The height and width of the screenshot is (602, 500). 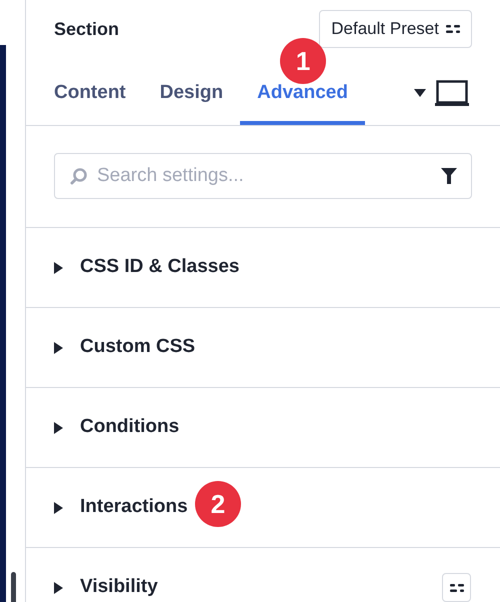 What do you see at coordinates (130, 427) in the screenshot?
I see `section-label: Conditions` at bounding box center [130, 427].